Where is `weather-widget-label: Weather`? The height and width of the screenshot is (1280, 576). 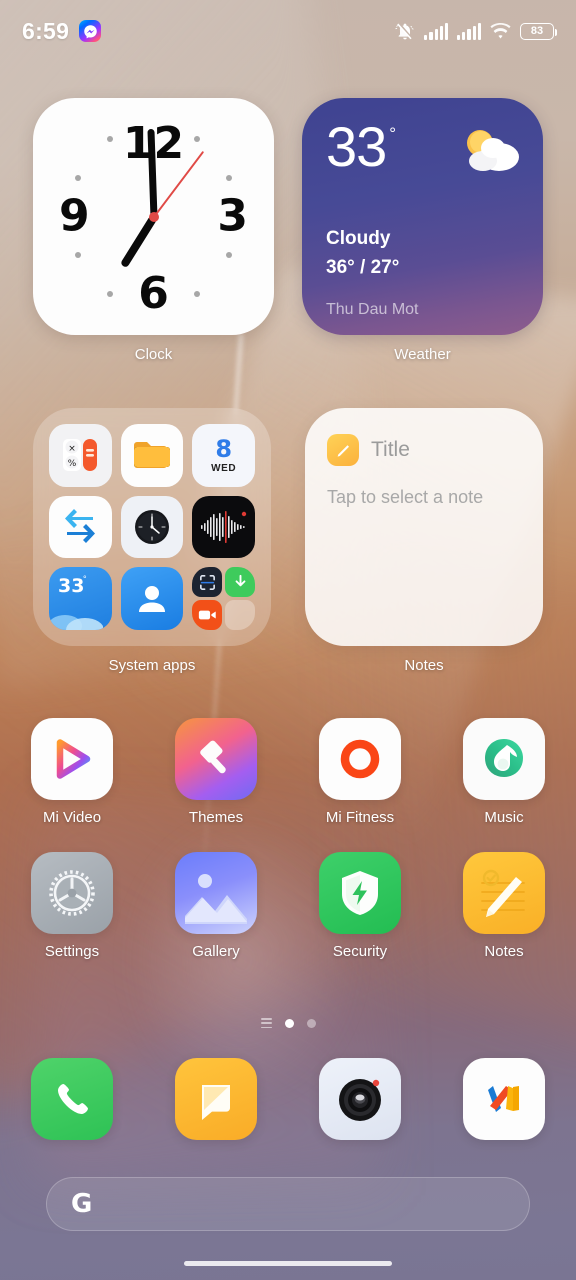
weather-widget-label: Weather is located at coordinates (422, 354).